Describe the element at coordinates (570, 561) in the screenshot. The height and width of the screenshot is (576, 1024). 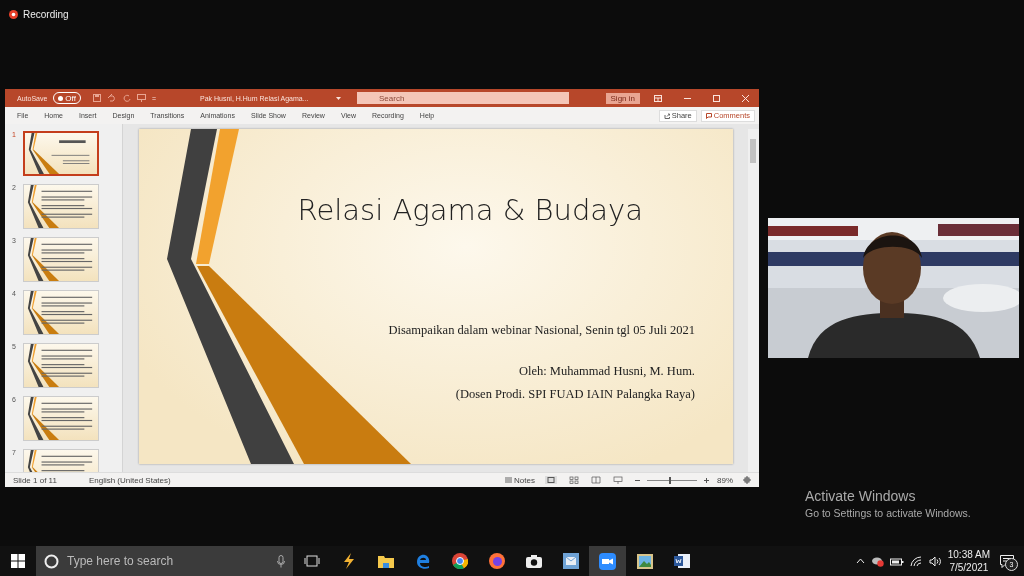
I see `mail-app-icon` at that location.